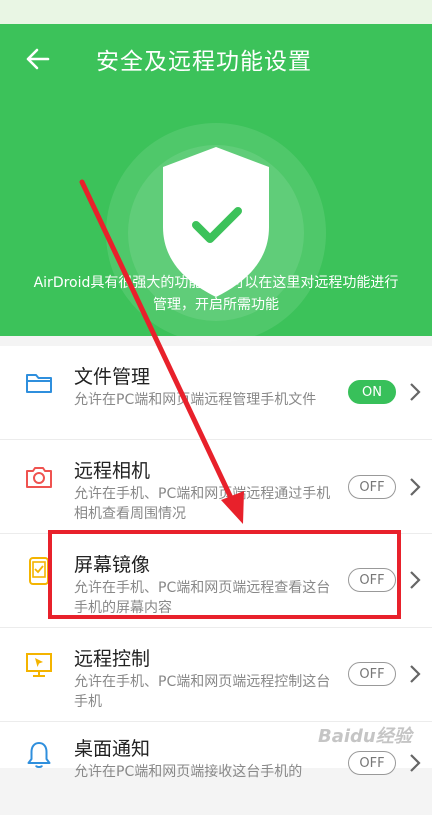 This screenshot has width=432, height=815. What do you see at coordinates (39, 383) in the screenshot?
I see `folder-icon` at bounding box center [39, 383].